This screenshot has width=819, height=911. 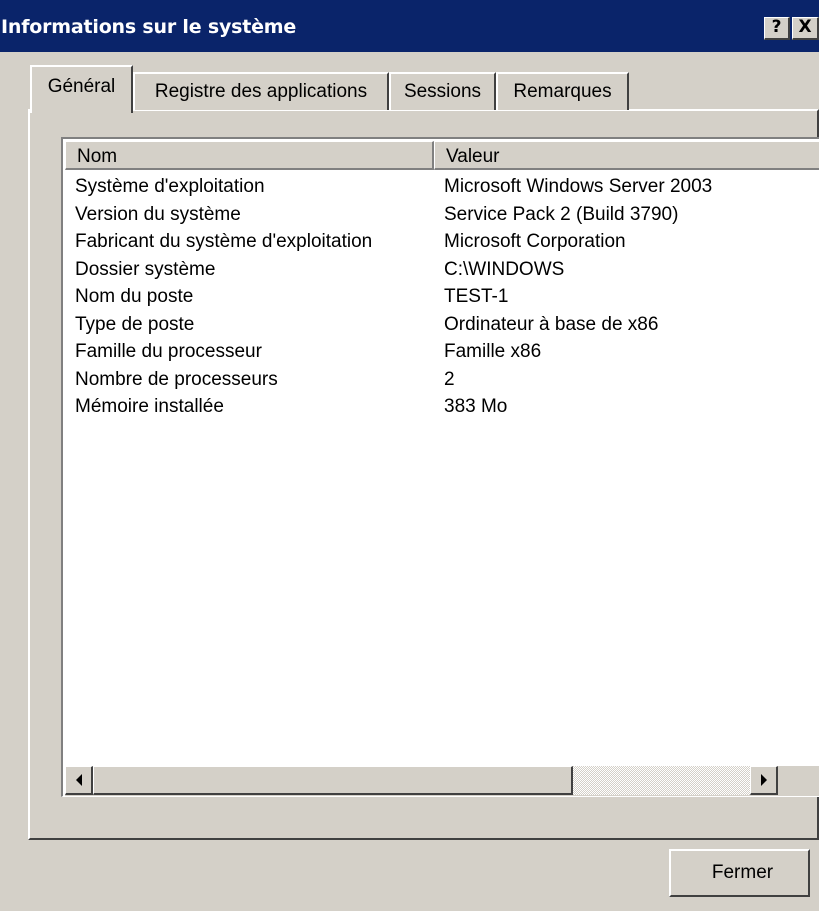 I want to click on tab-registre-des-applications: Registre des applications, so click(x=261, y=91).